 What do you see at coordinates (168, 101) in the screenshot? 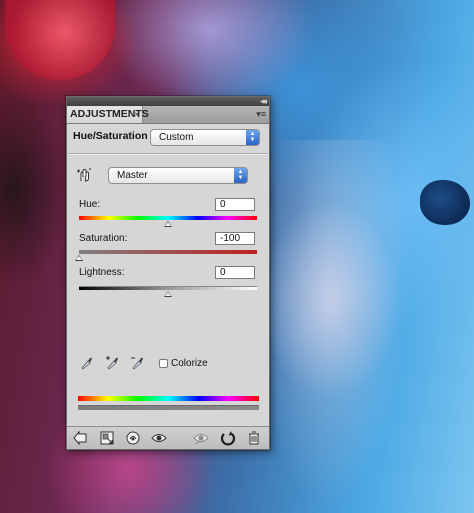
I see `panel-titlebar: ◂◂` at bounding box center [168, 101].